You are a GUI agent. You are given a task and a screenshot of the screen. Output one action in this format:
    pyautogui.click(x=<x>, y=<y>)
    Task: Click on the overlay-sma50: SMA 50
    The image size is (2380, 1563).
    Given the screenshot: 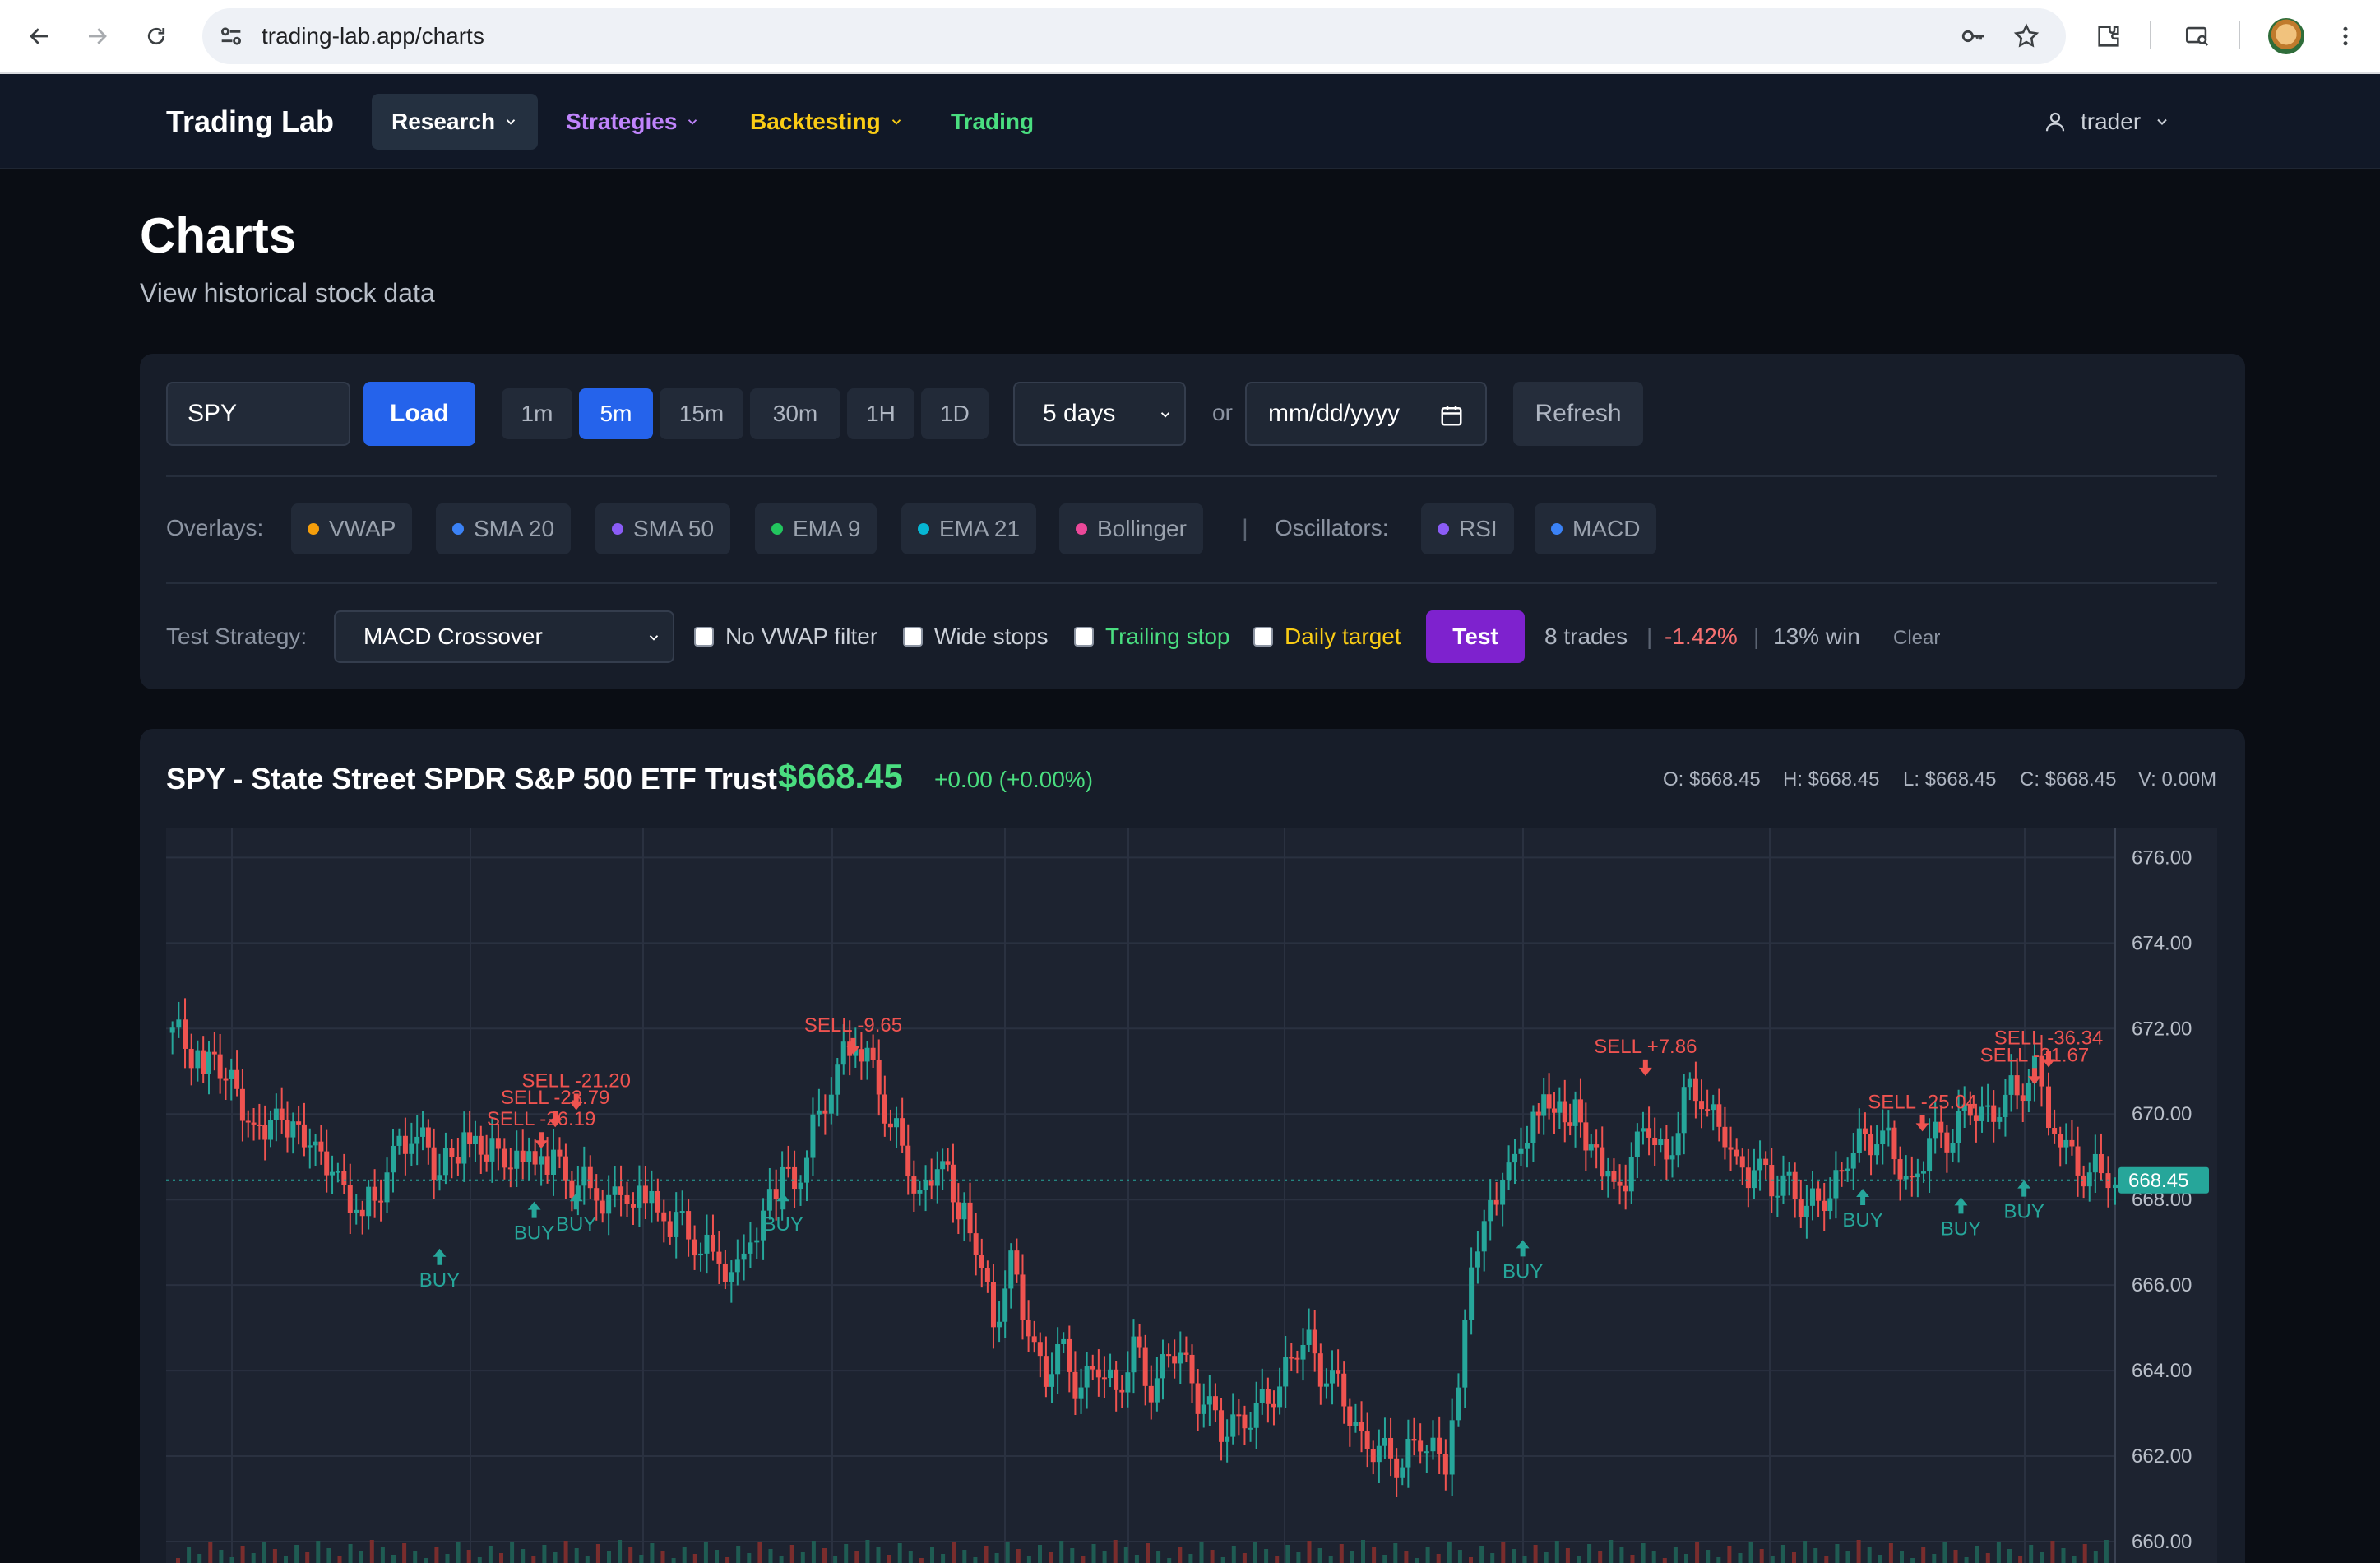 What is the action you would take?
    pyautogui.click(x=663, y=528)
    